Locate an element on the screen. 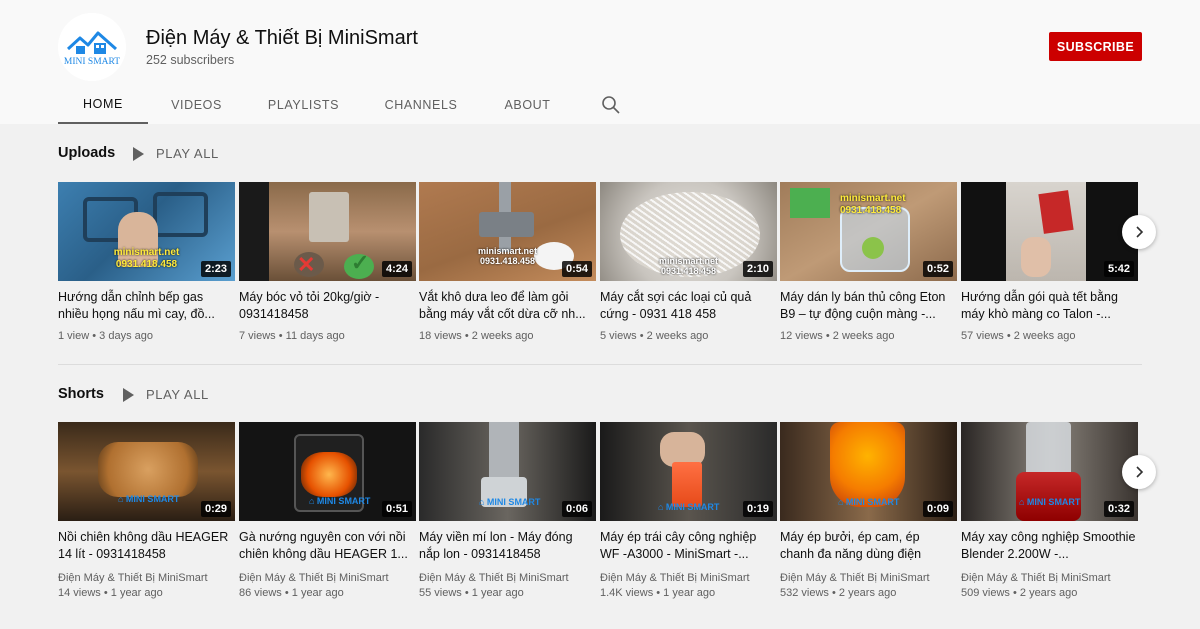  video-duration: 5:42 is located at coordinates (1118, 269).